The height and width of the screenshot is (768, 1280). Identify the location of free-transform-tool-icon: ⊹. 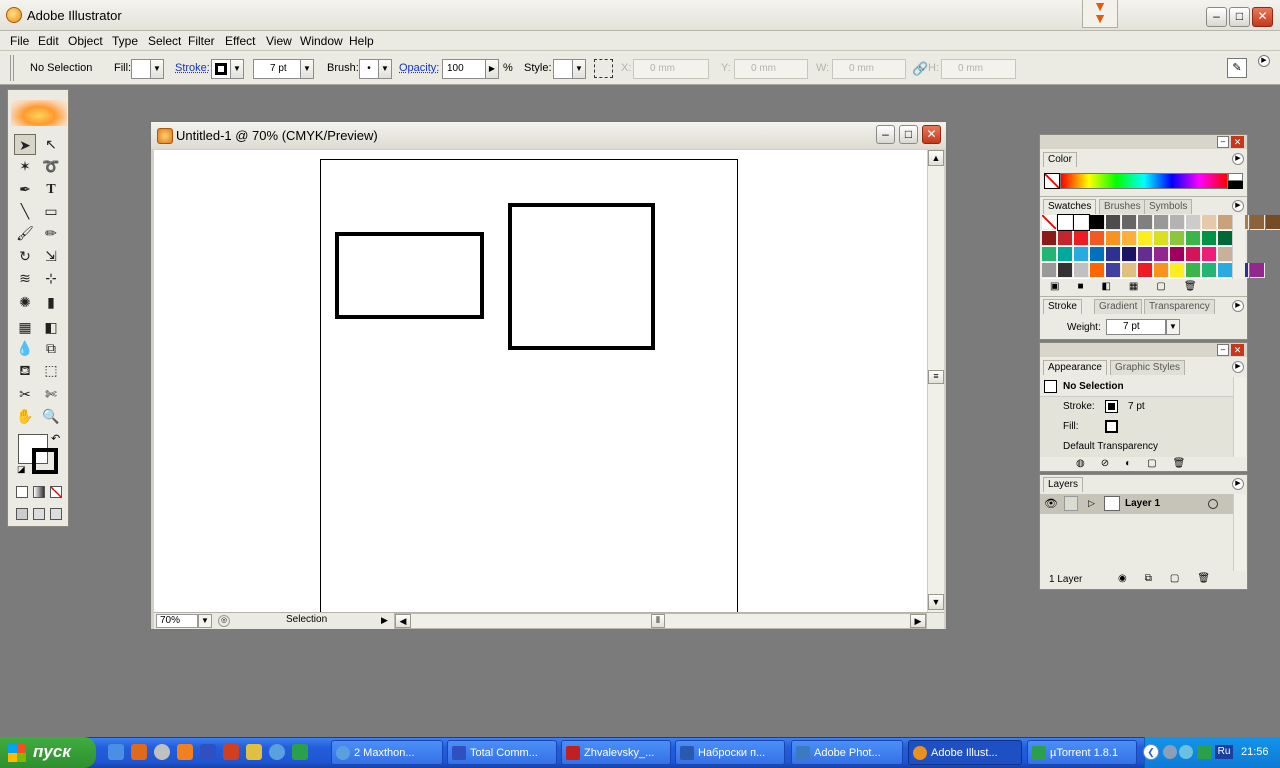
(51, 278).